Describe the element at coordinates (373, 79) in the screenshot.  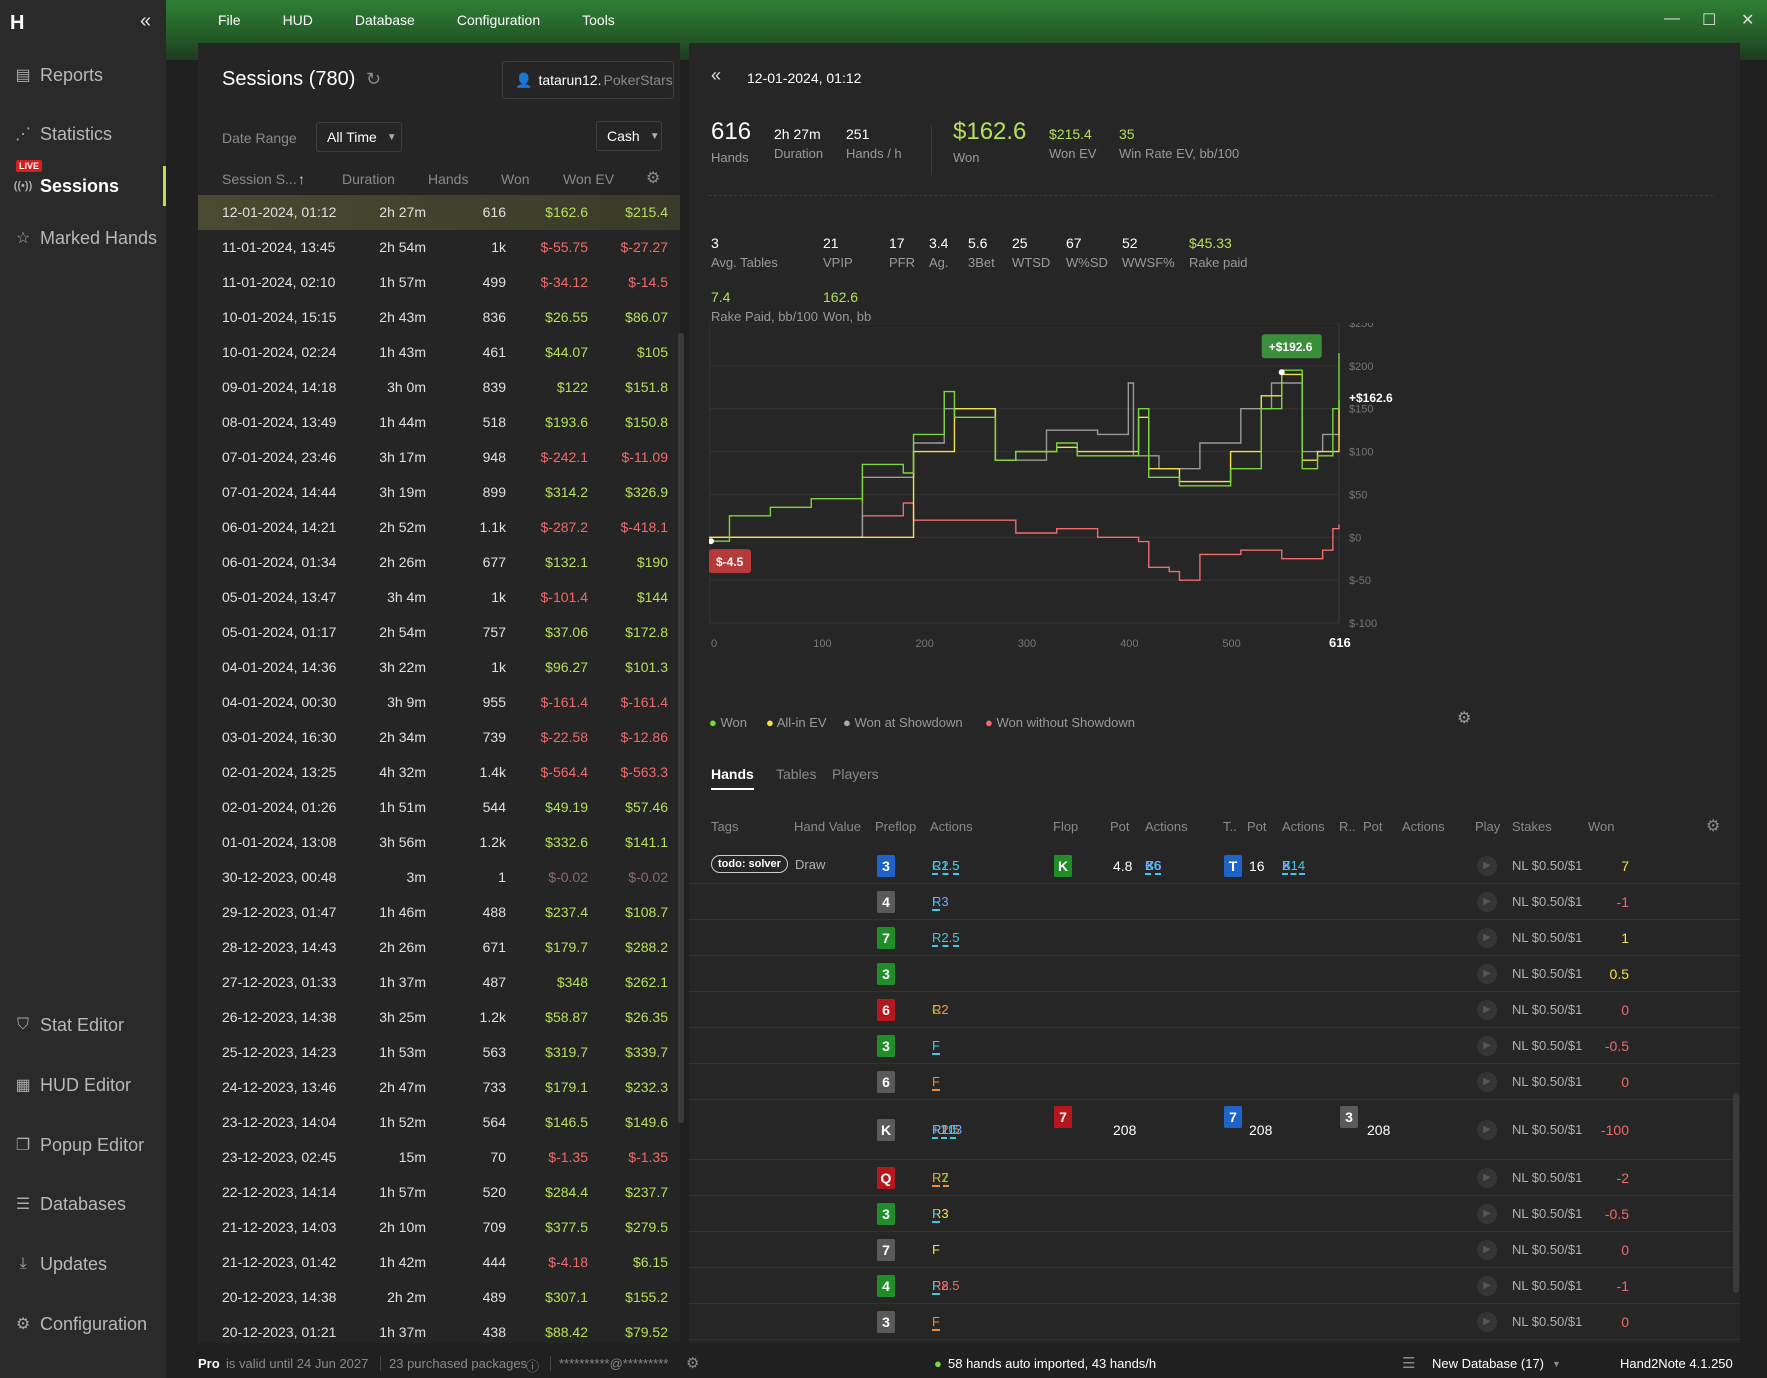
I see `refresh-icon: ↻` at that location.